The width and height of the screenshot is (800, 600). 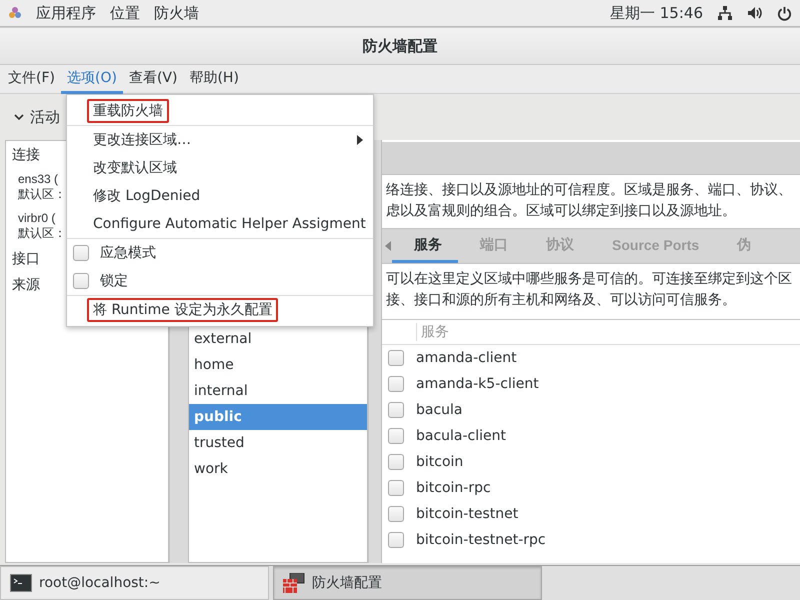 What do you see at coordinates (15, 13) in the screenshot?
I see `apps-icon` at bounding box center [15, 13].